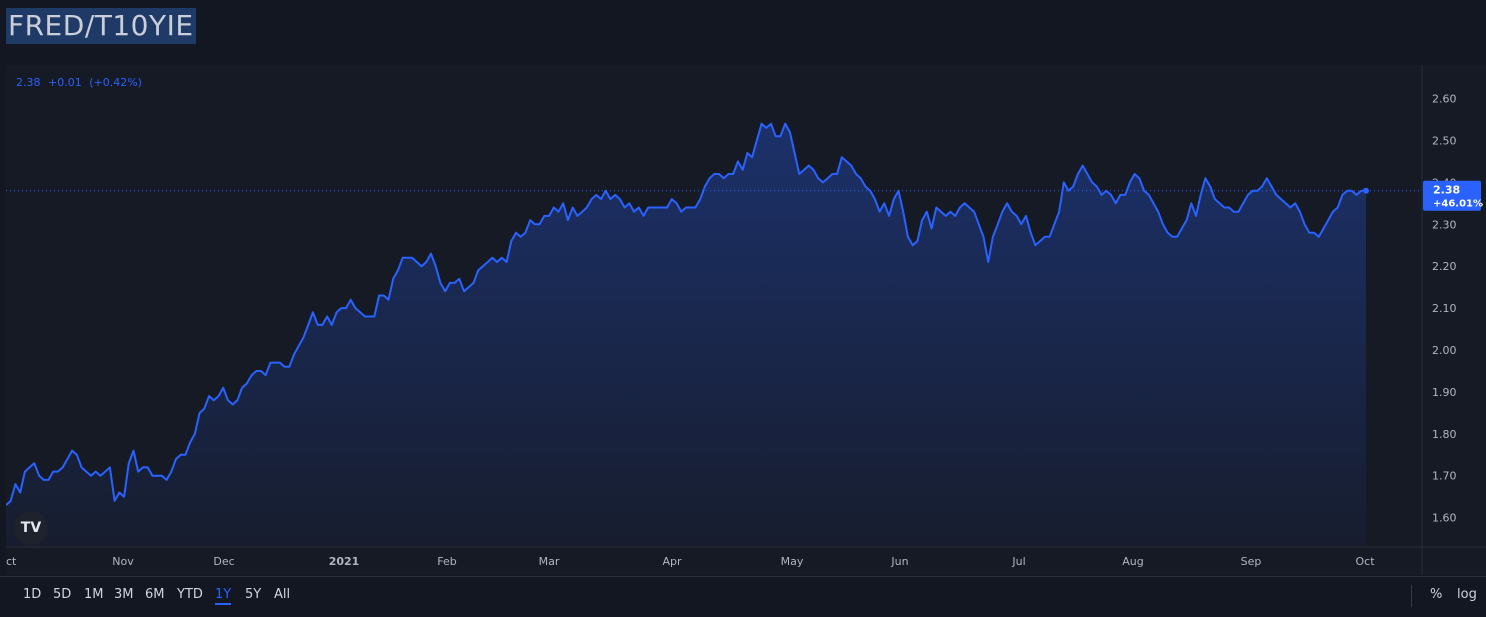 The image size is (1486, 617). Describe the element at coordinates (549, 561) in the screenshot. I see `x-tick-label: Mar` at that location.